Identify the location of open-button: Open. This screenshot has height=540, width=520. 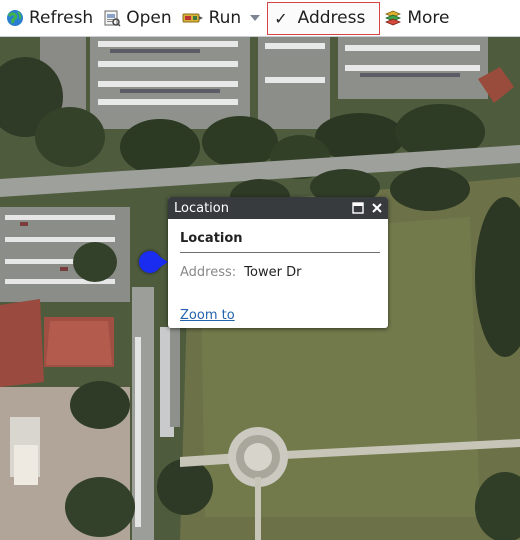
(138, 18).